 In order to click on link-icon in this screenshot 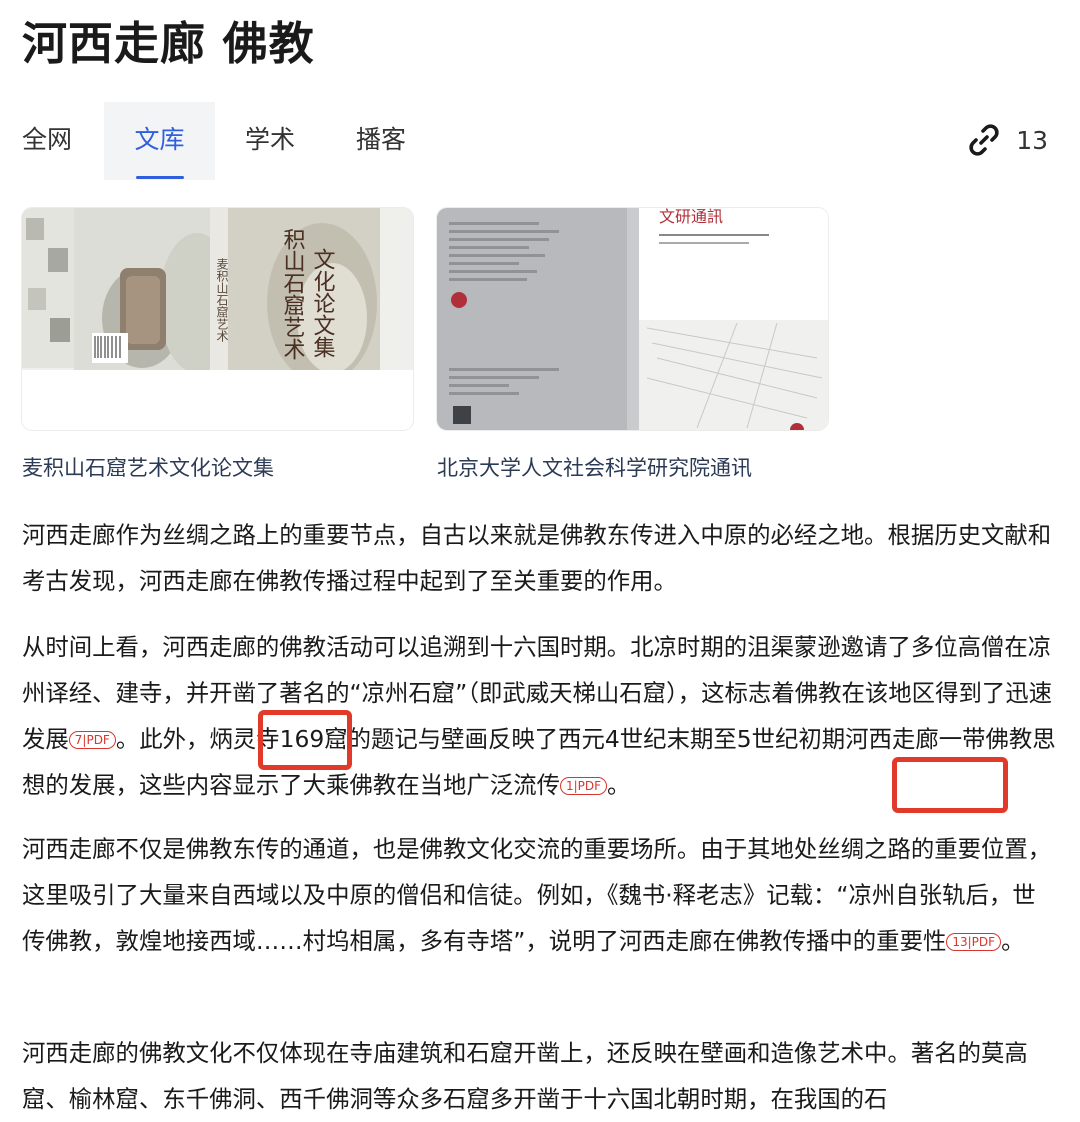, I will do `click(984, 140)`.